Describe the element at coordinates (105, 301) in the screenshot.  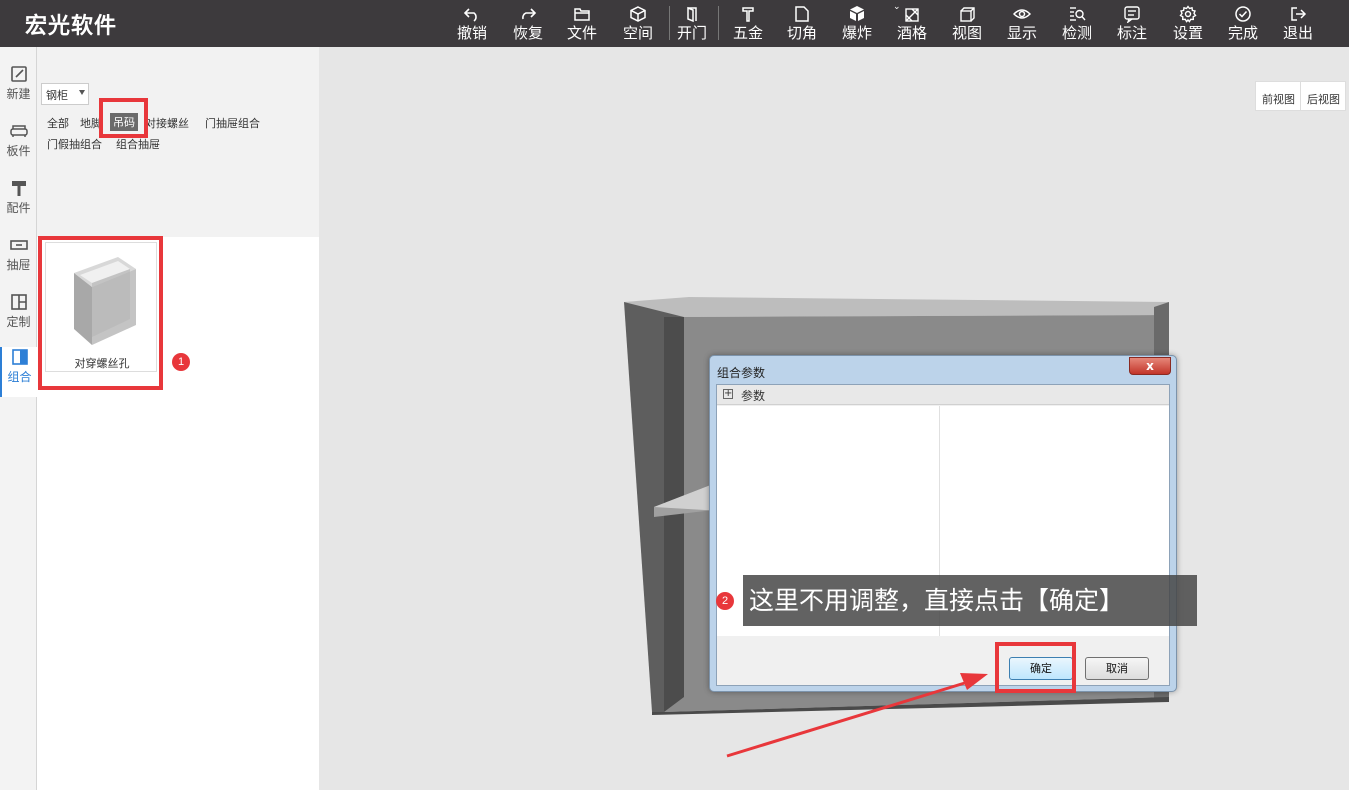
I see `box-thumbnail-icon` at that location.